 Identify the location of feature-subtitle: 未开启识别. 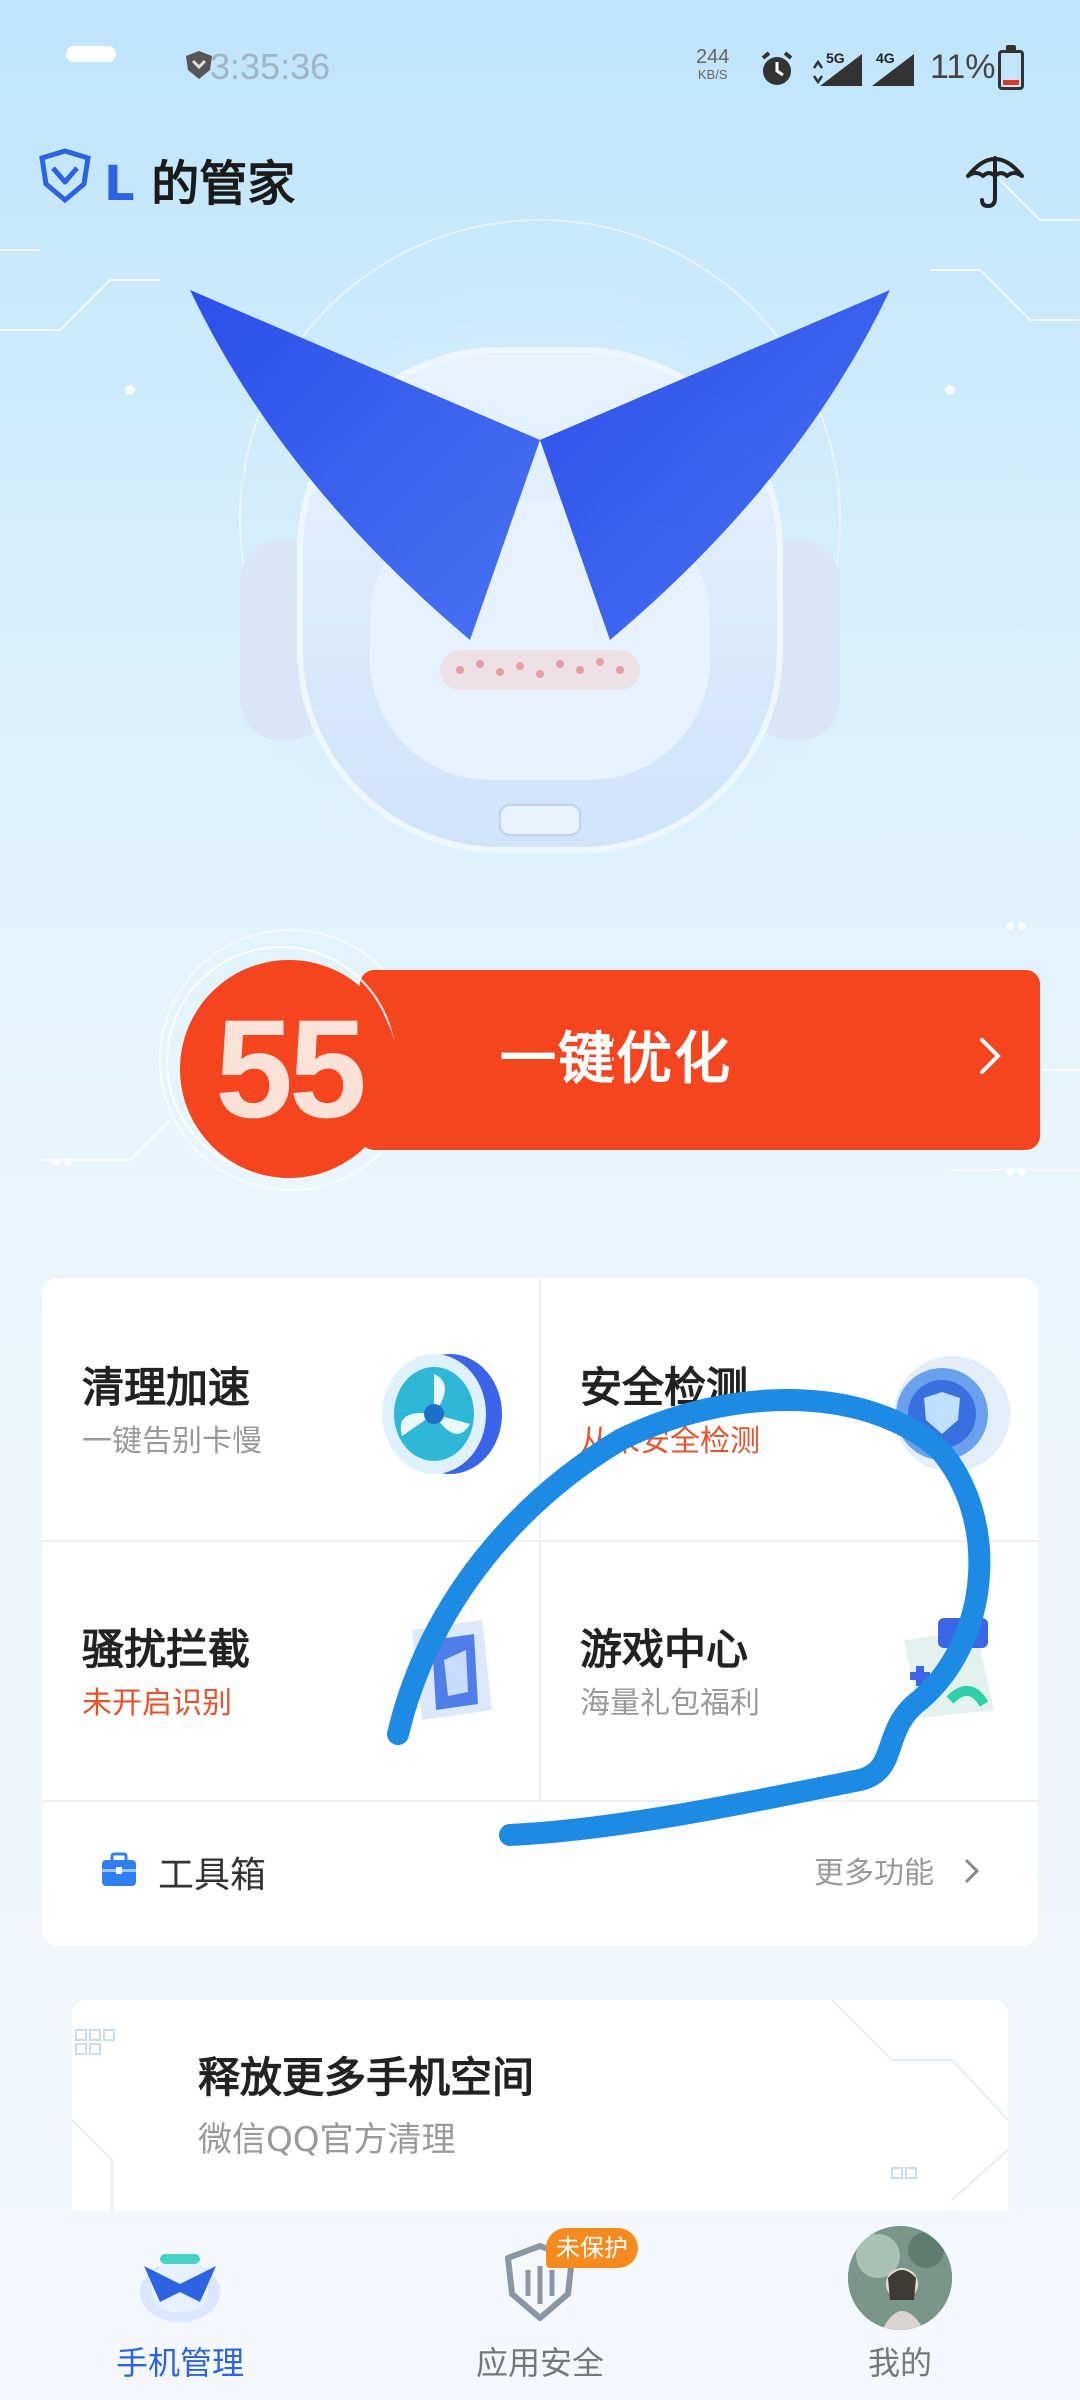
(157, 1703).